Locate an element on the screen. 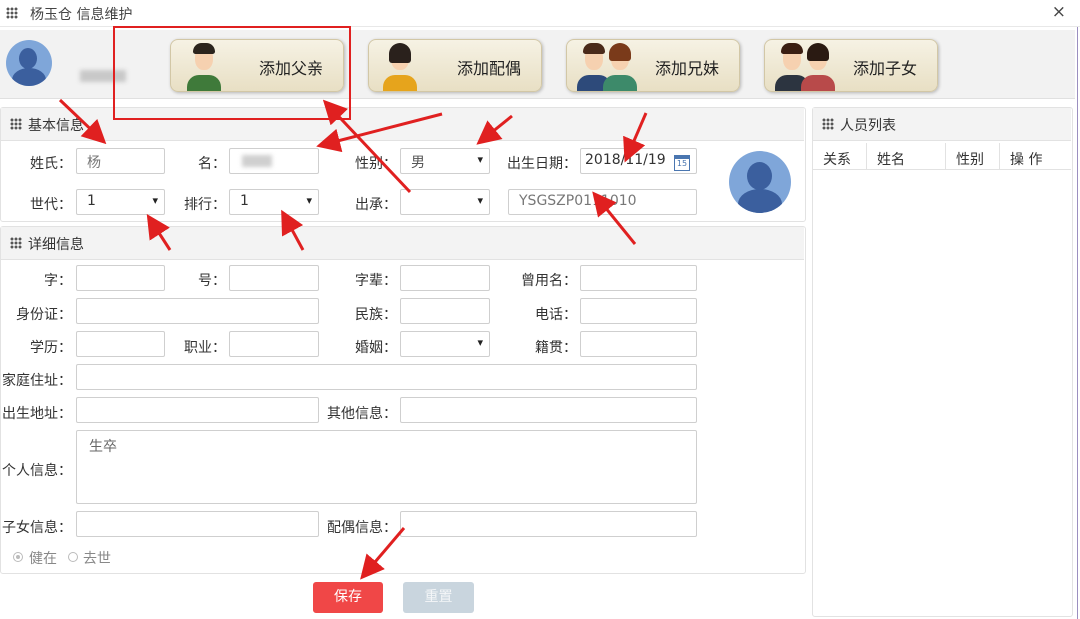 Image resolution: width=1080 pixels, height=619 pixels. marriage-select is located at coordinates (445, 344).